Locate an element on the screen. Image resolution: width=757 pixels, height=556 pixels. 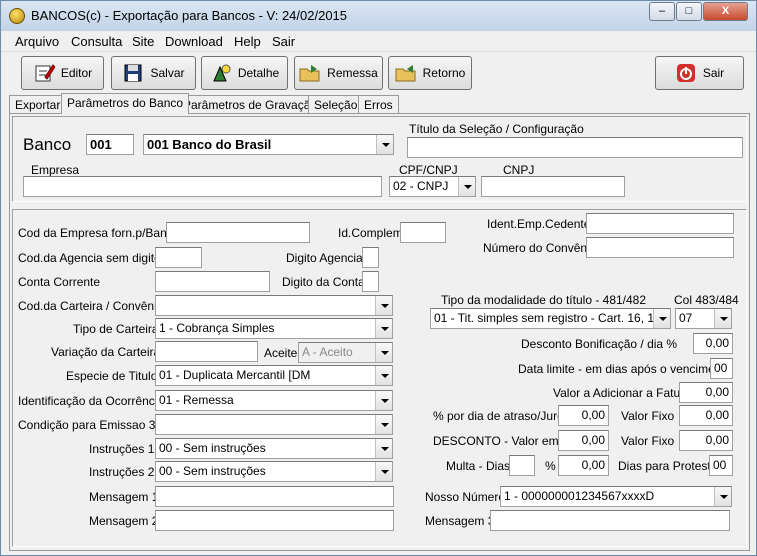
menu-site: Site is located at coordinates (143, 41).